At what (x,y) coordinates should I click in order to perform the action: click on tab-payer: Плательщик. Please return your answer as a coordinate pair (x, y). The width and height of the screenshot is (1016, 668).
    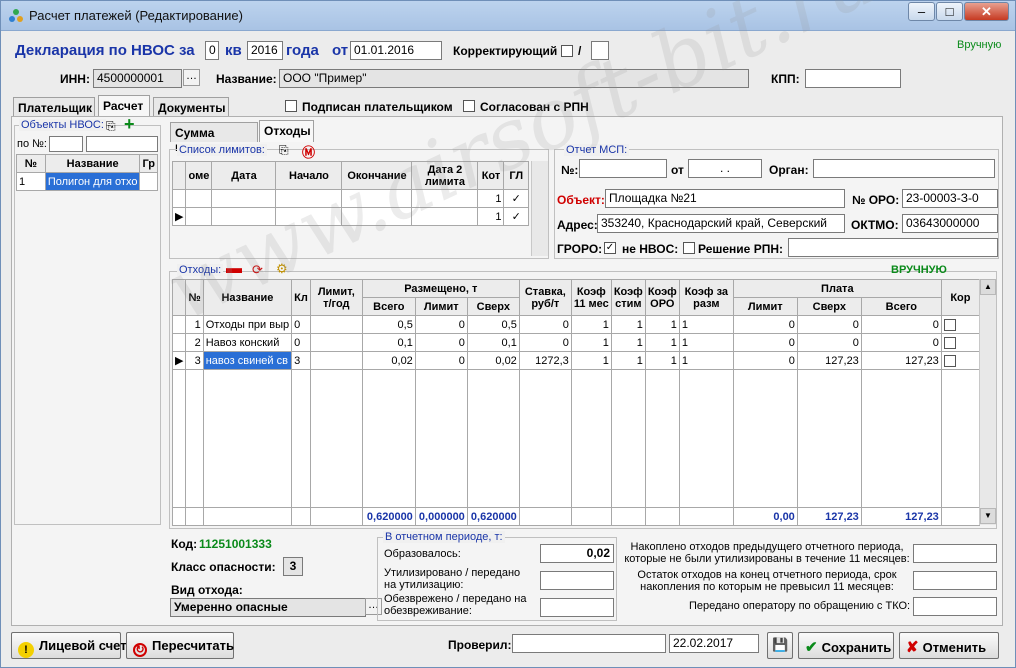
    Looking at the image, I should click on (54, 107).